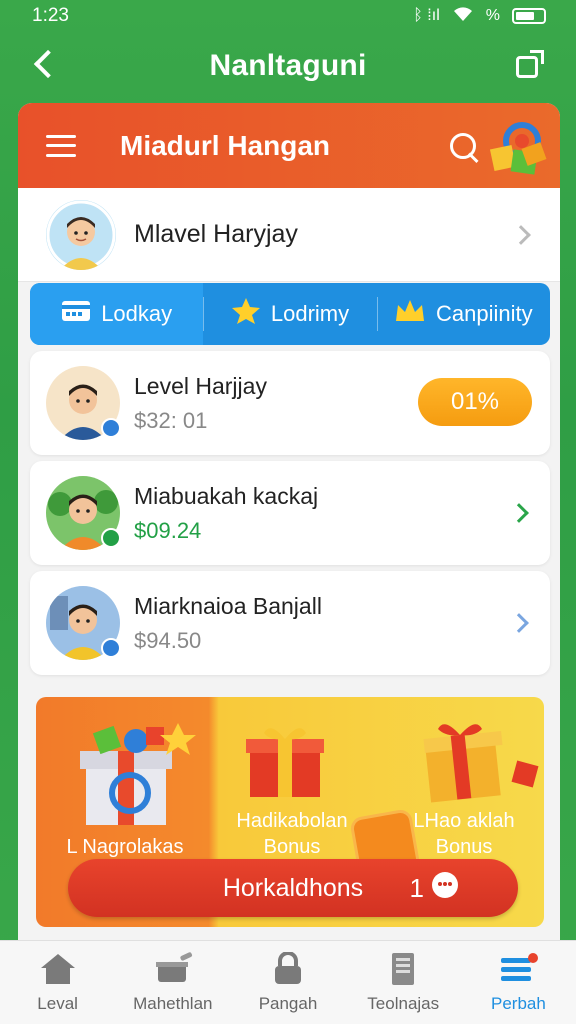 The image size is (576, 1024). What do you see at coordinates (173, 1003) in the screenshot?
I see `nav-label: Mahethlan` at bounding box center [173, 1003].